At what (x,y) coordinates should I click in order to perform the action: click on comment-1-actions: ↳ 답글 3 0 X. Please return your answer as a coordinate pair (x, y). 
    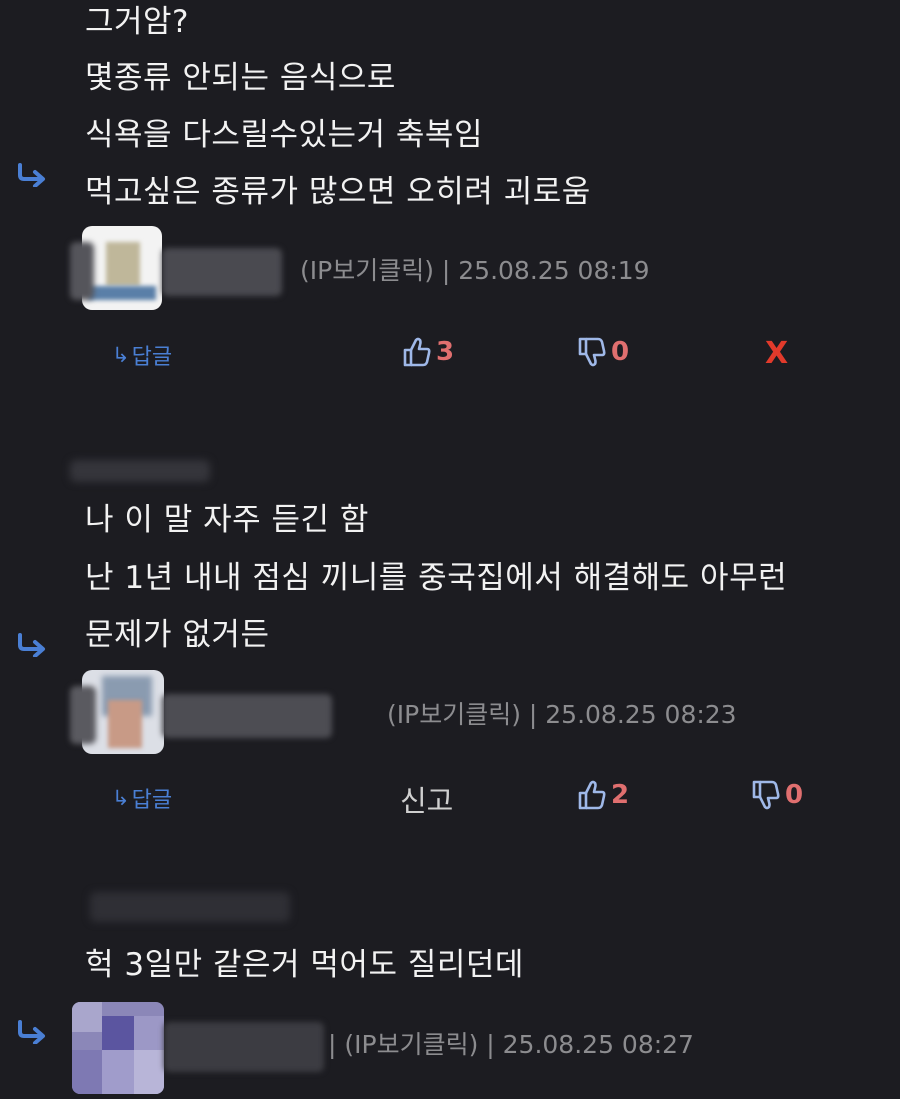
    Looking at the image, I should click on (450, 356).